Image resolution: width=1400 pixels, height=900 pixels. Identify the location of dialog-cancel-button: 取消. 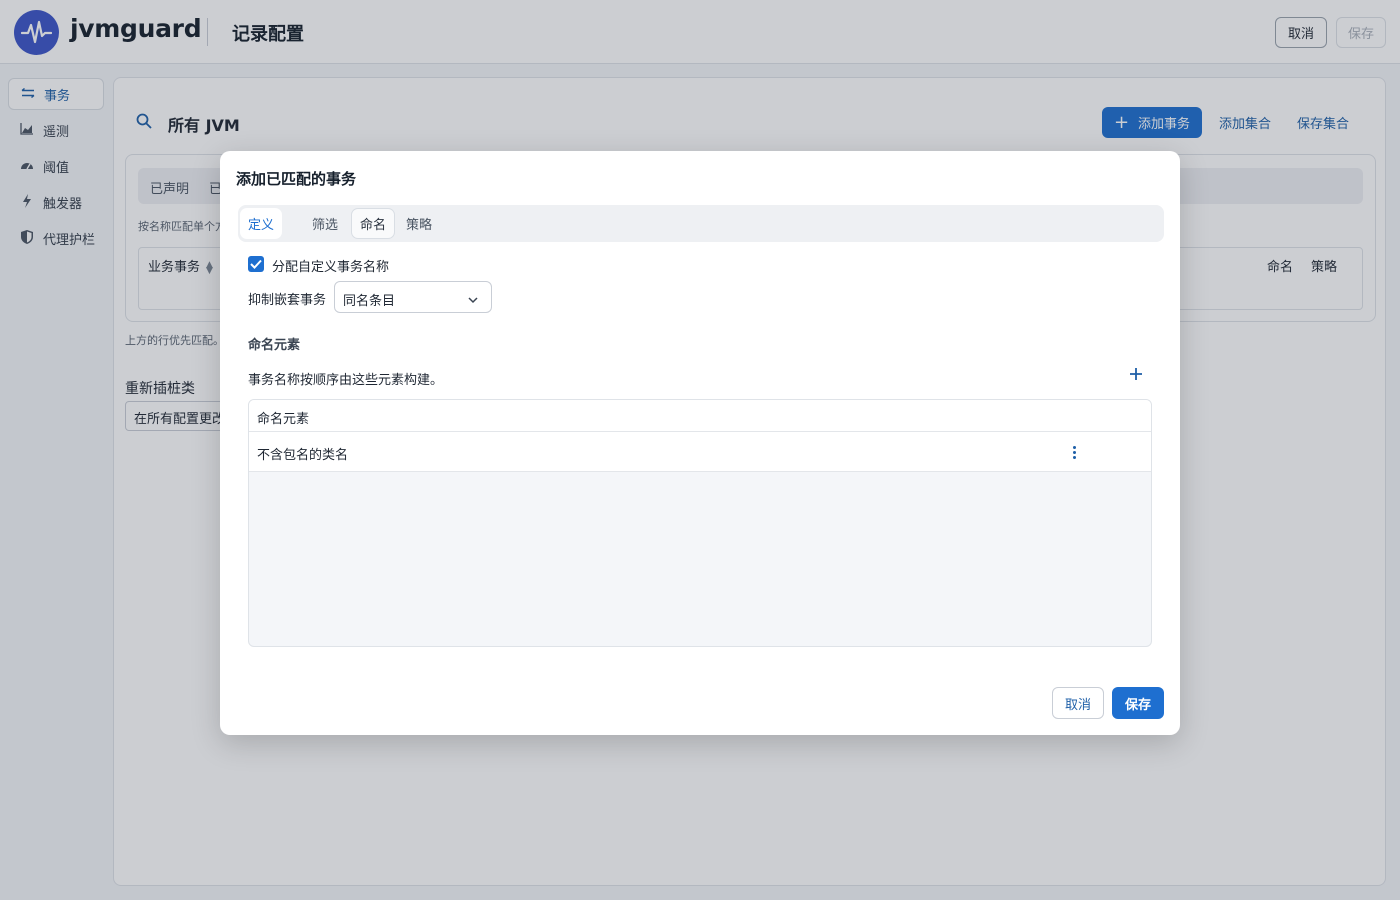
(1078, 703).